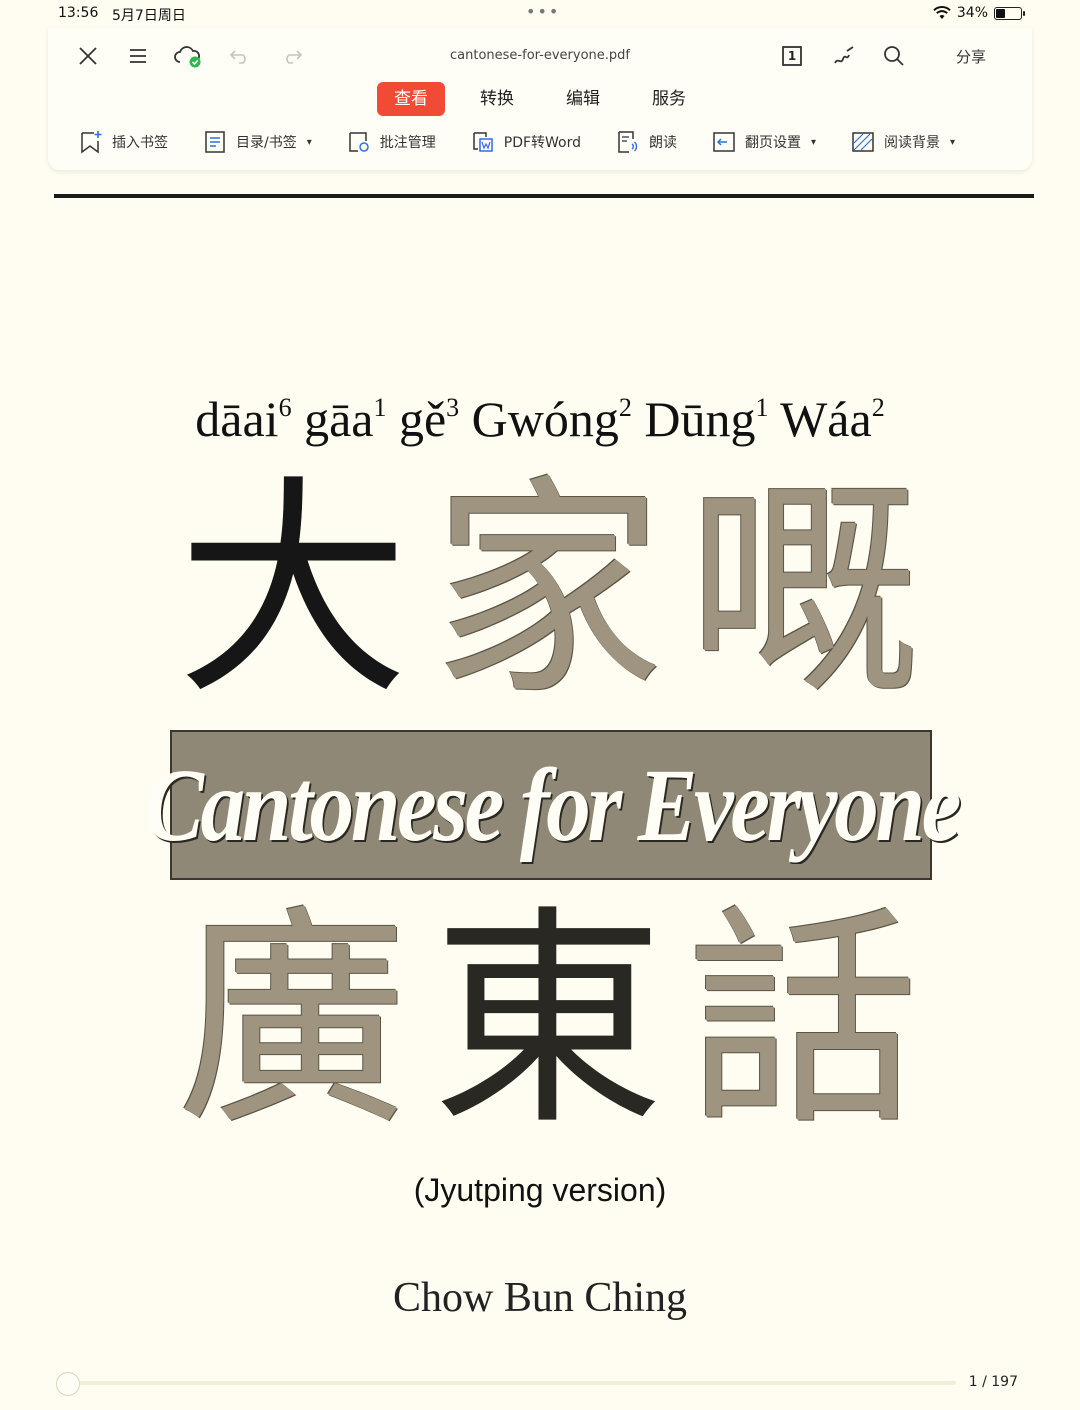 This screenshot has height=1410, width=1080. I want to click on status-bar: 13:56 5月7日周日 ••• 34%, so click(540, 14).